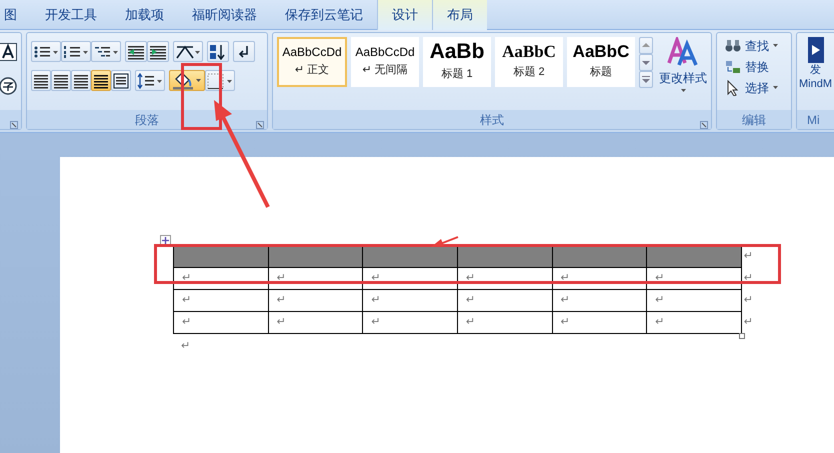  What do you see at coordinates (324, 15) in the screenshot?
I see `ribbon-tab: 保存到云笔记` at bounding box center [324, 15].